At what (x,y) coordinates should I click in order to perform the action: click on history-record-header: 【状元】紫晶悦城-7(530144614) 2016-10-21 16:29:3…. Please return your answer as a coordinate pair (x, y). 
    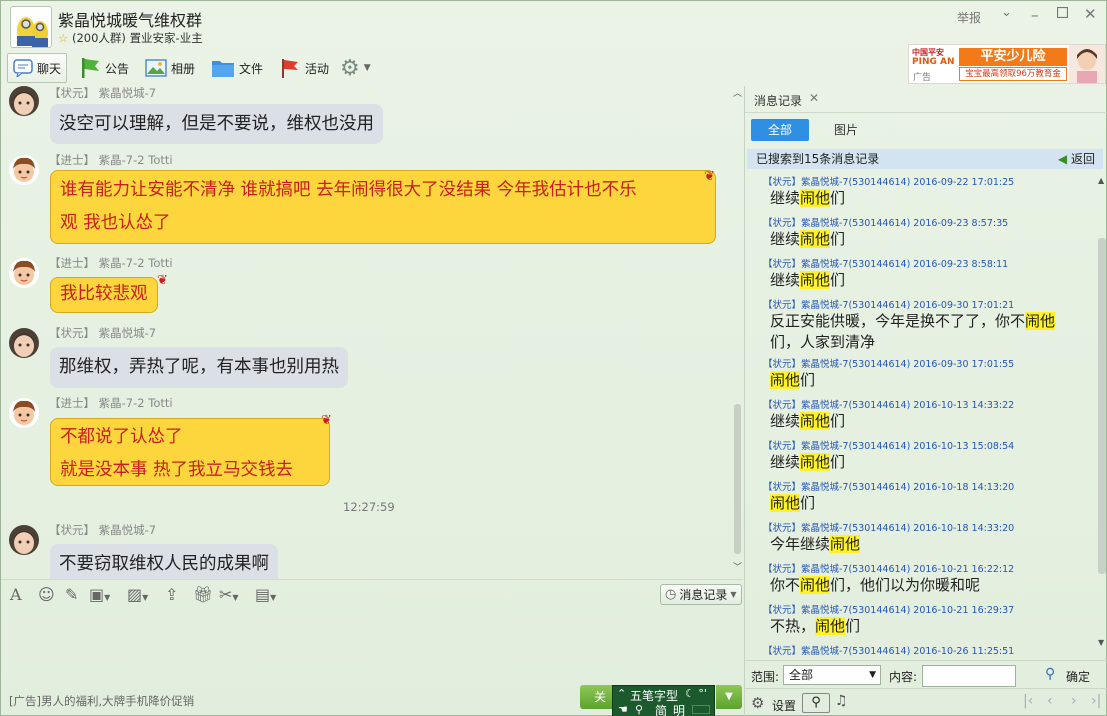
    Looking at the image, I should click on (920, 609).